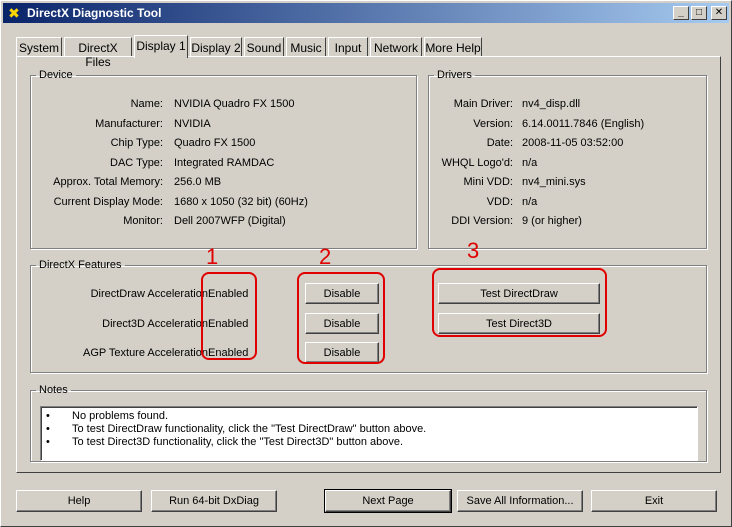  What do you see at coordinates (325, 256) in the screenshot?
I see `annotation-number-2: 2` at bounding box center [325, 256].